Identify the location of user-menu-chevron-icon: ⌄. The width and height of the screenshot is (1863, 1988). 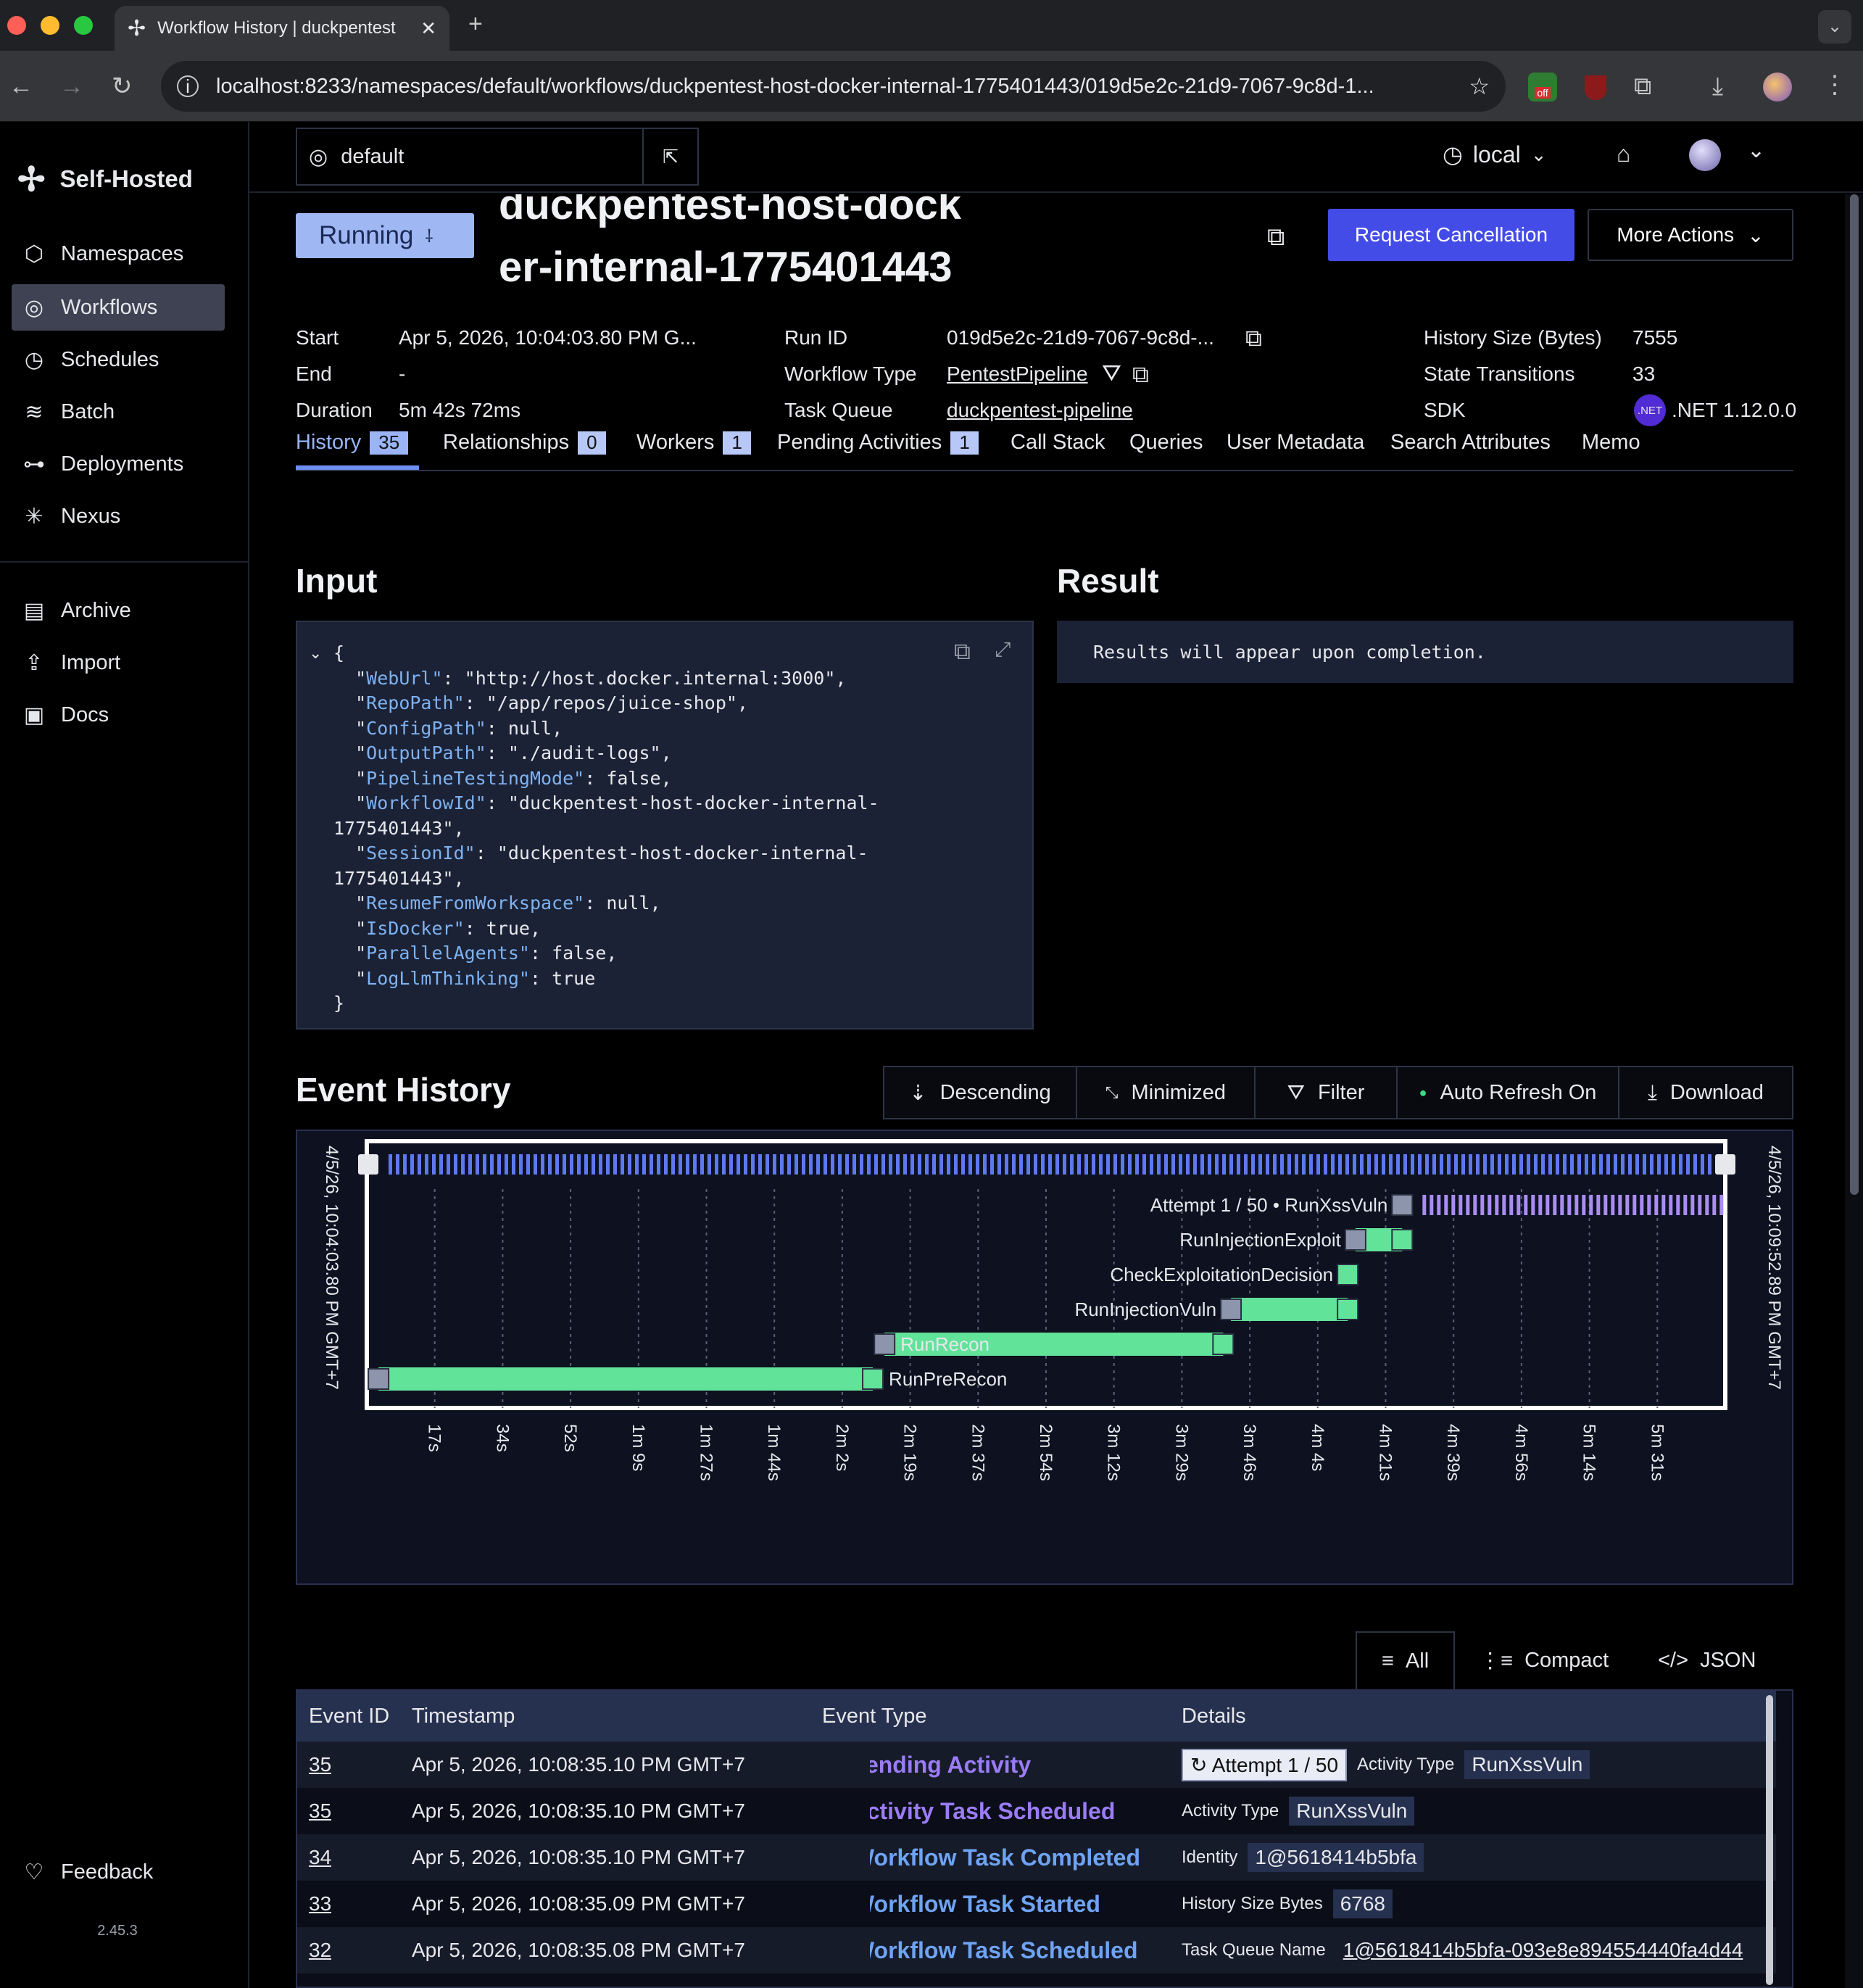
(1756, 150).